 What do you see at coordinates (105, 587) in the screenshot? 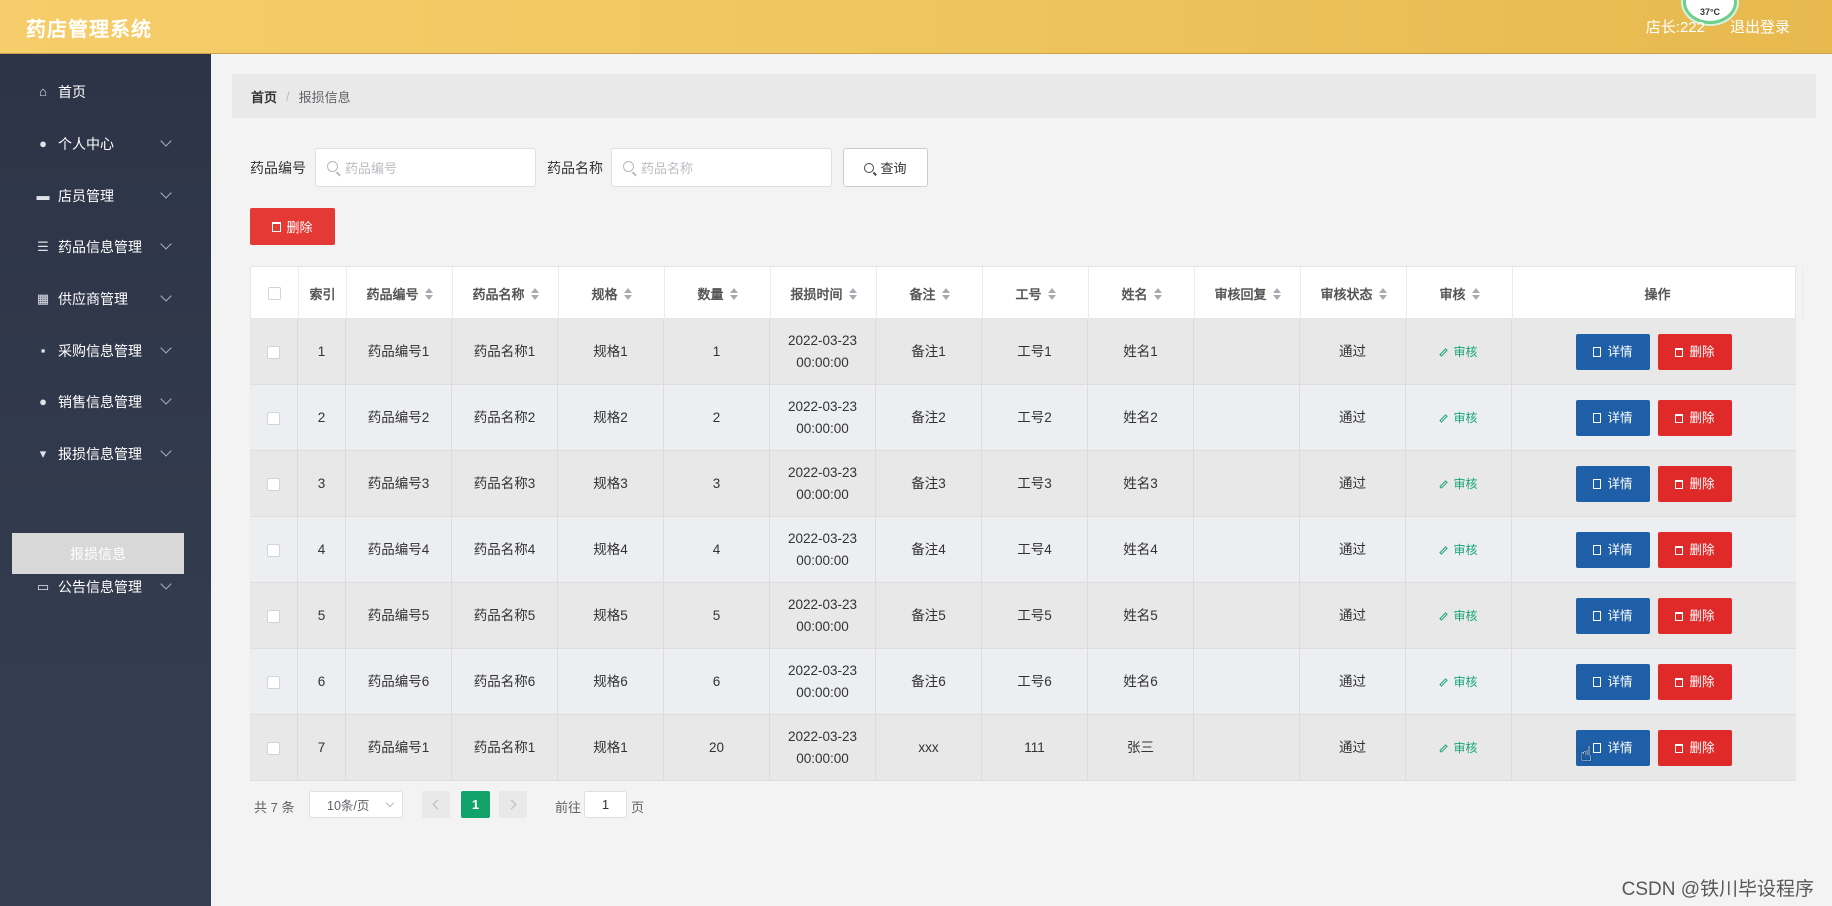
I see `sidebar-item-8: ▭ 公告信息管理` at bounding box center [105, 587].